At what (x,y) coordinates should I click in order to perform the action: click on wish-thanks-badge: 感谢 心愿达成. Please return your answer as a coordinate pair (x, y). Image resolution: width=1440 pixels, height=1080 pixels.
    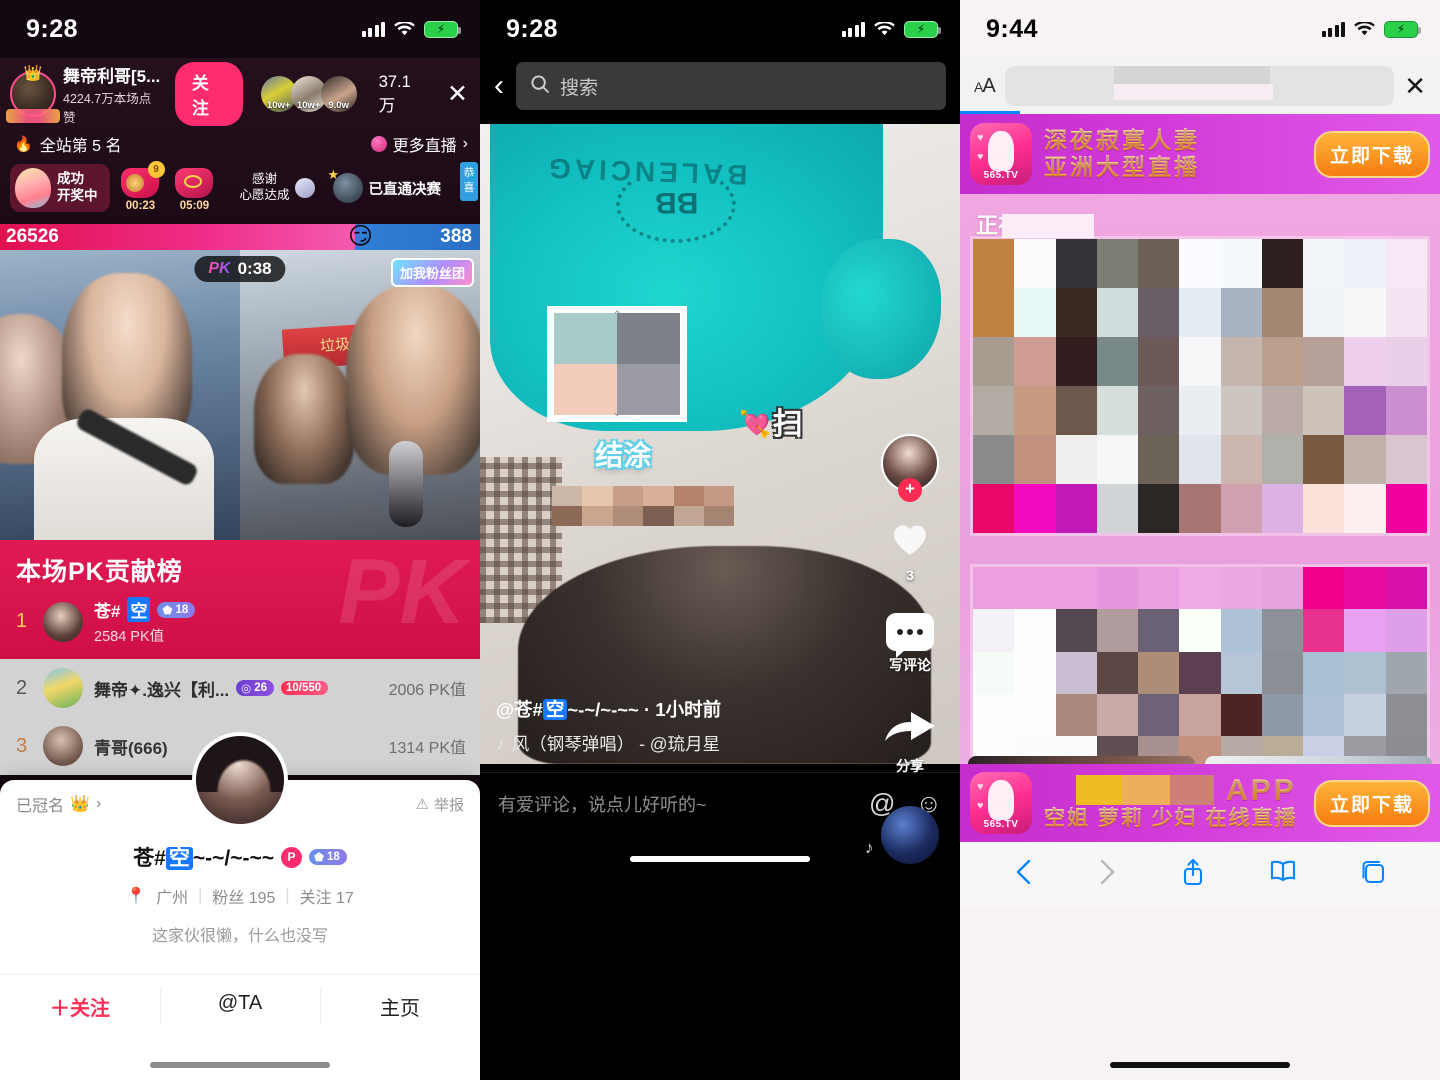
    Looking at the image, I should click on (277, 187).